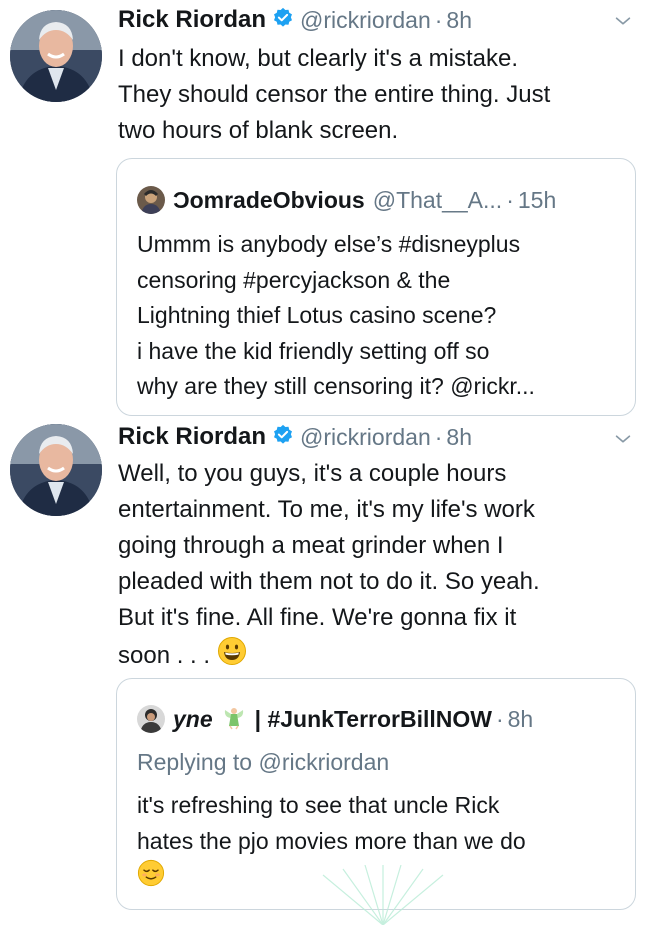 This screenshot has height=925, width=654. Describe the element at coordinates (312, 473) in the screenshot. I see `tweet-text-line: Well, to you guys, it's a couple hours` at that location.